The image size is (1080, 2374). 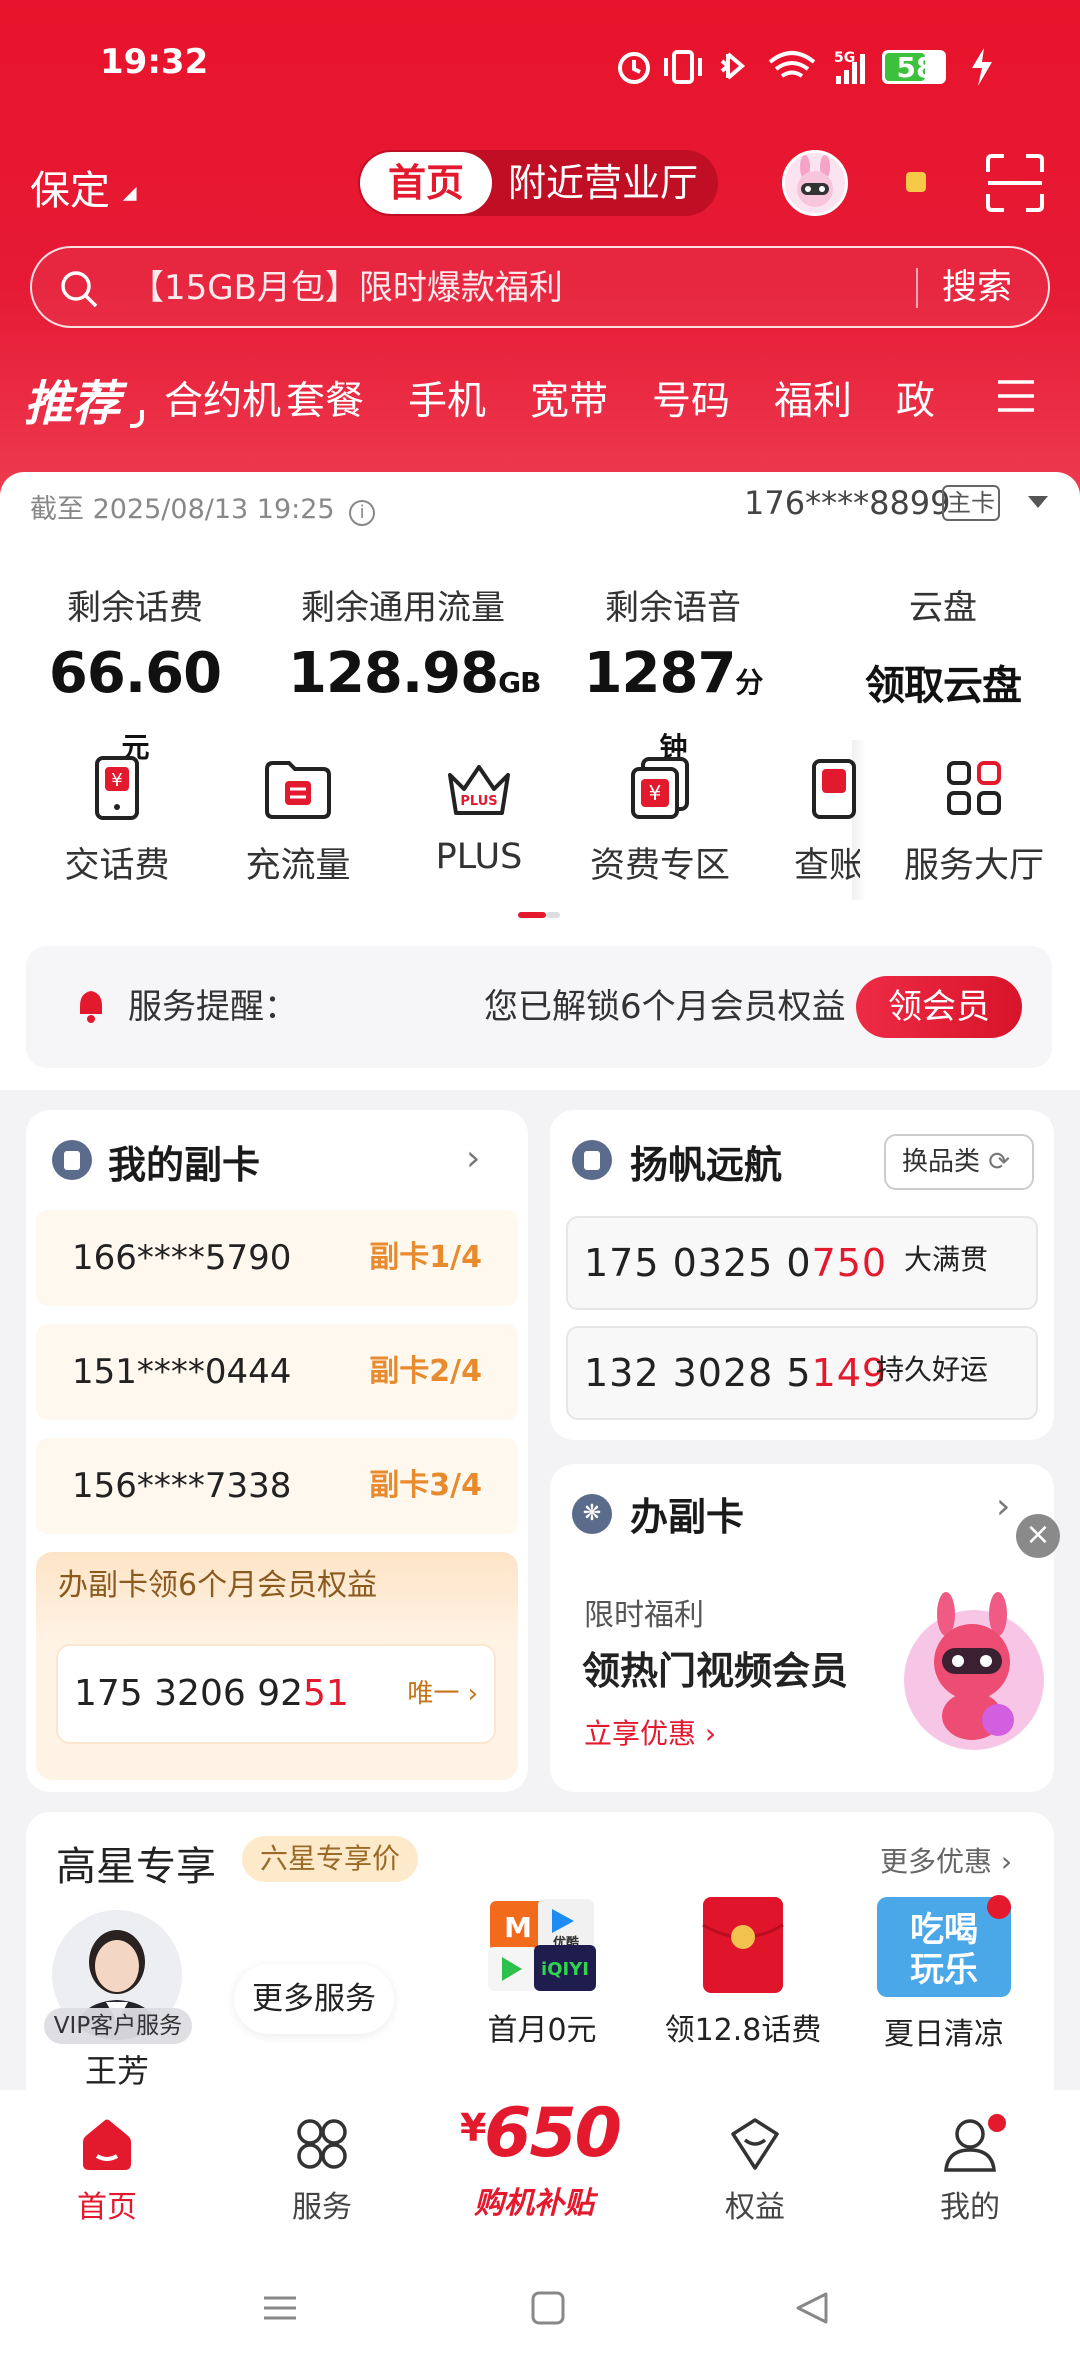 I want to click on action-service-hall-label: 服务大厅, so click(x=973, y=866).